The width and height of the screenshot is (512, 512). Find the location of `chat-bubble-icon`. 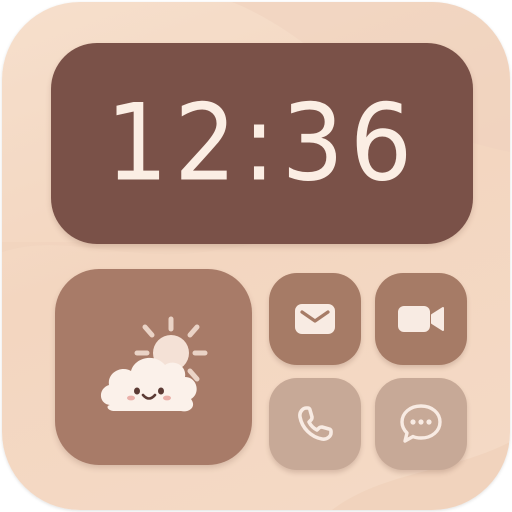

chat-bubble-icon is located at coordinates (421, 423).